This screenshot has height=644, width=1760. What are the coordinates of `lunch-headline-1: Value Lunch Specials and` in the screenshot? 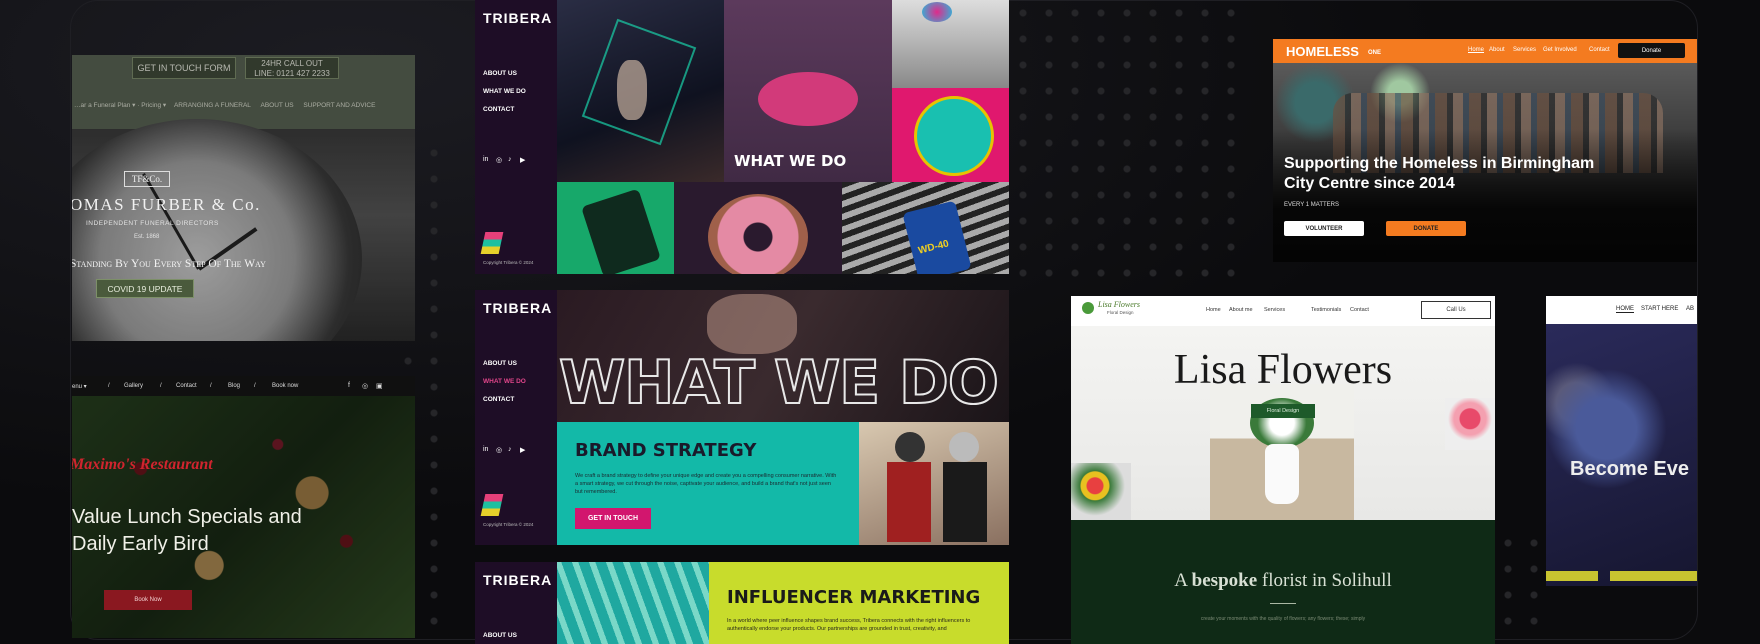 It's located at (187, 517).